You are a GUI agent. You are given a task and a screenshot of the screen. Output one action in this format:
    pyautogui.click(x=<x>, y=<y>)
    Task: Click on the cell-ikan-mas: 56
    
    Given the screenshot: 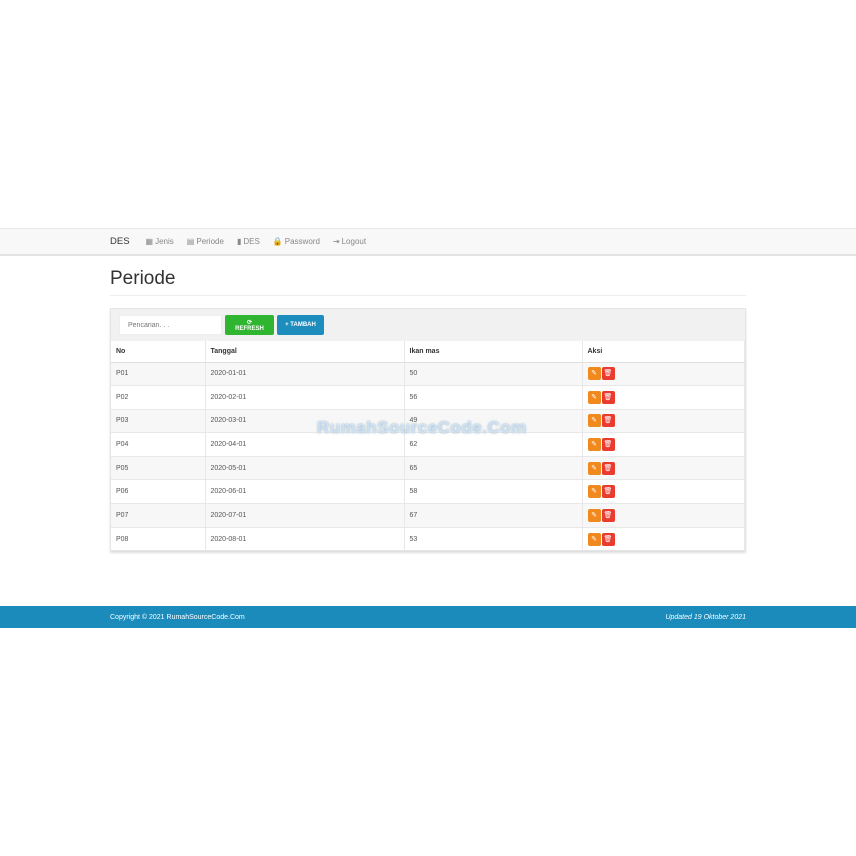 What is the action you would take?
    pyautogui.click(x=493, y=397)
    